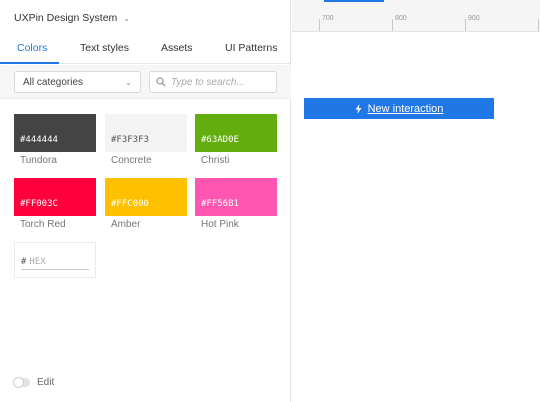 The height and width of the screenshot is (402, 540). Describe the element at coordinates (29, 63) in the screenshot. I see `active-tab-indicator` at that location.